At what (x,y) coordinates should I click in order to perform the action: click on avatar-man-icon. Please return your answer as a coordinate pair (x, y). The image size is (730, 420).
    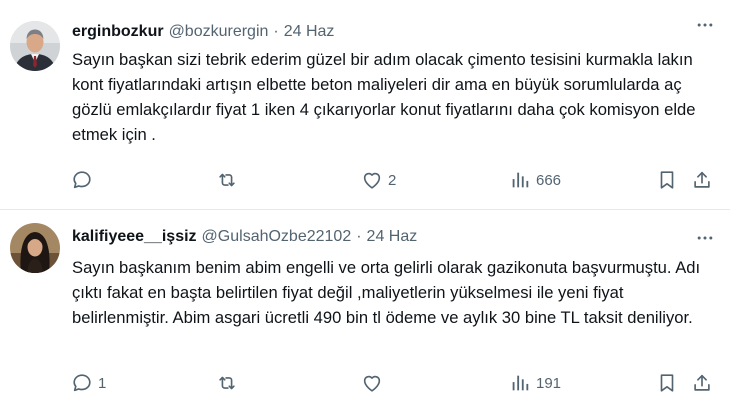
    Looking at the image, I should click on (35, 46).